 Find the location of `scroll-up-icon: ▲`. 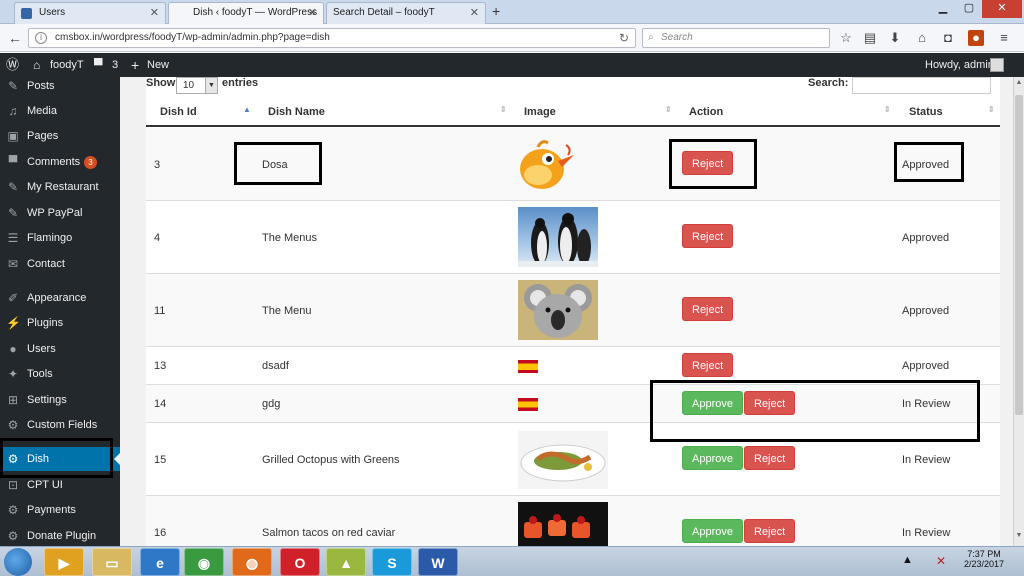

scroll-up-icon: ▲ is located at coordinates (1019, 85).